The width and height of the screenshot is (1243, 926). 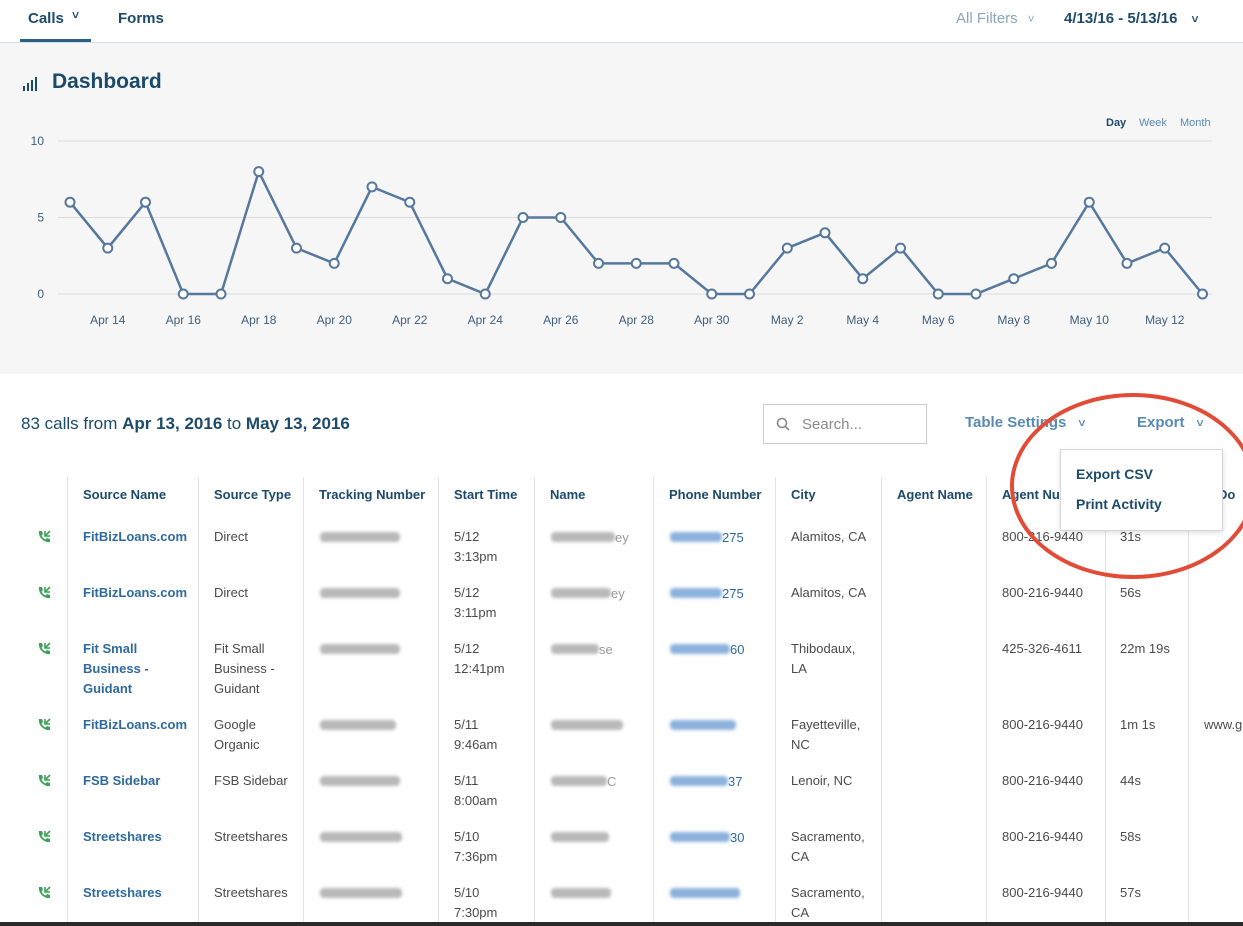 What do you see at coordinates (783, 424) in the screenshot?
I see `search-icon` at bounding box center [783, 424].